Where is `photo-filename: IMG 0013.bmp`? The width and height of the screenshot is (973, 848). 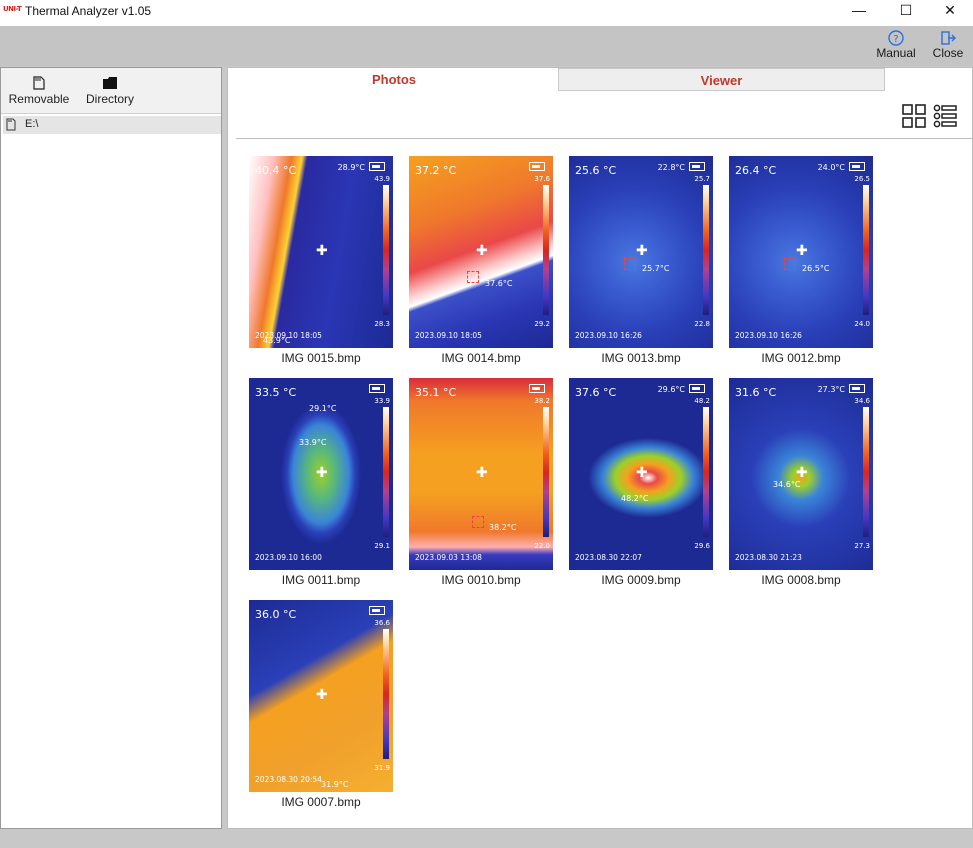 photo-filename: IMG 0013.bmp is located at coordinates (641, 358).